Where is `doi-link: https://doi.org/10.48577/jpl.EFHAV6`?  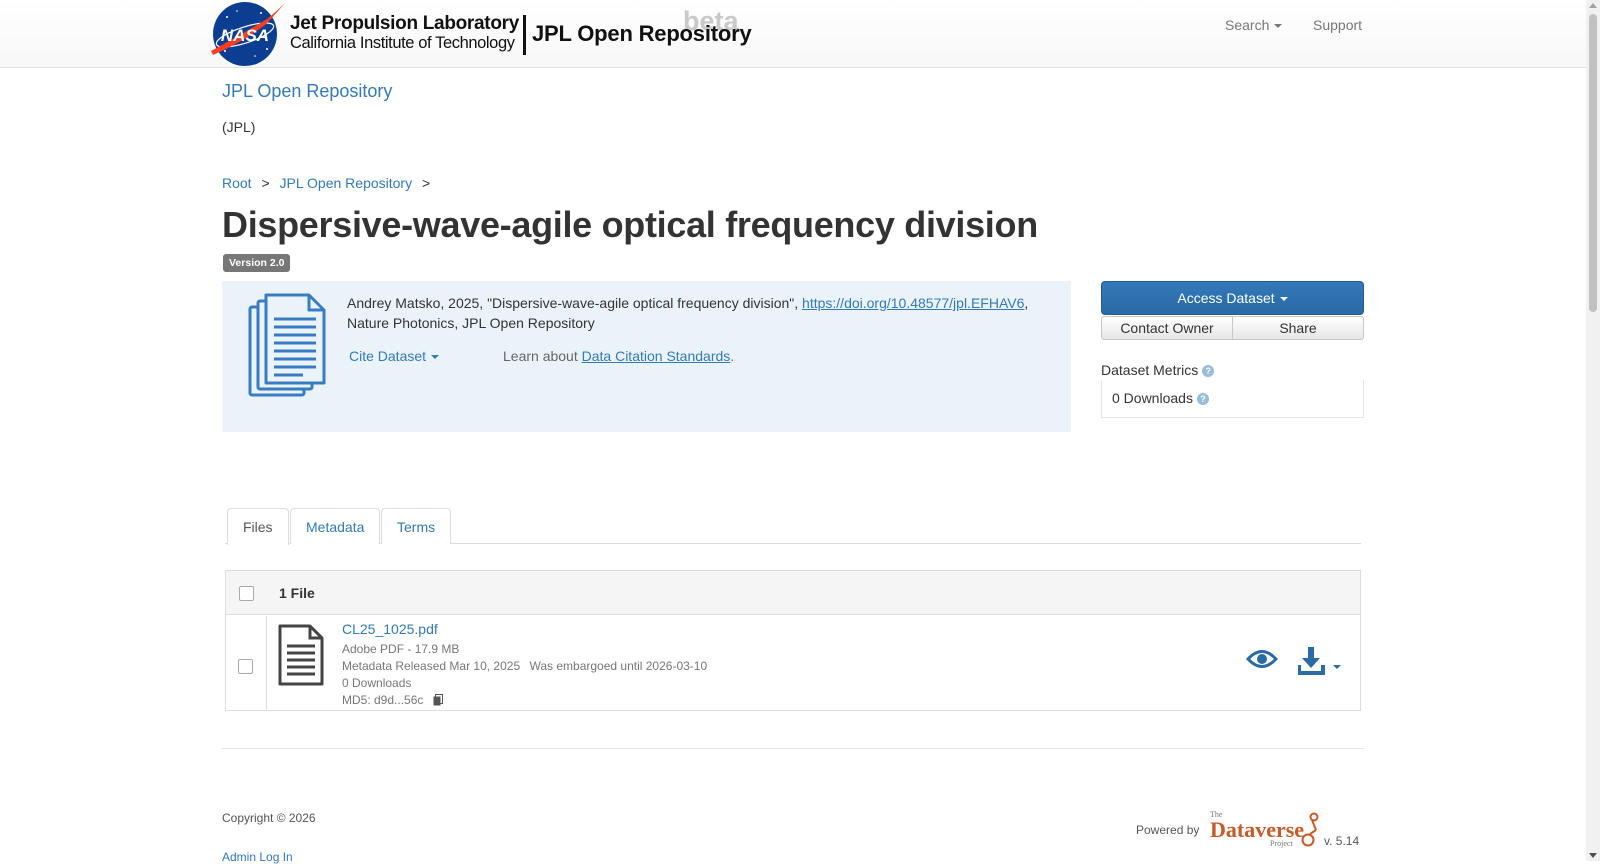 doi-link: https://doi.org/10.48577/jpl.EFHAV6 is located at coordinates (913, 303).